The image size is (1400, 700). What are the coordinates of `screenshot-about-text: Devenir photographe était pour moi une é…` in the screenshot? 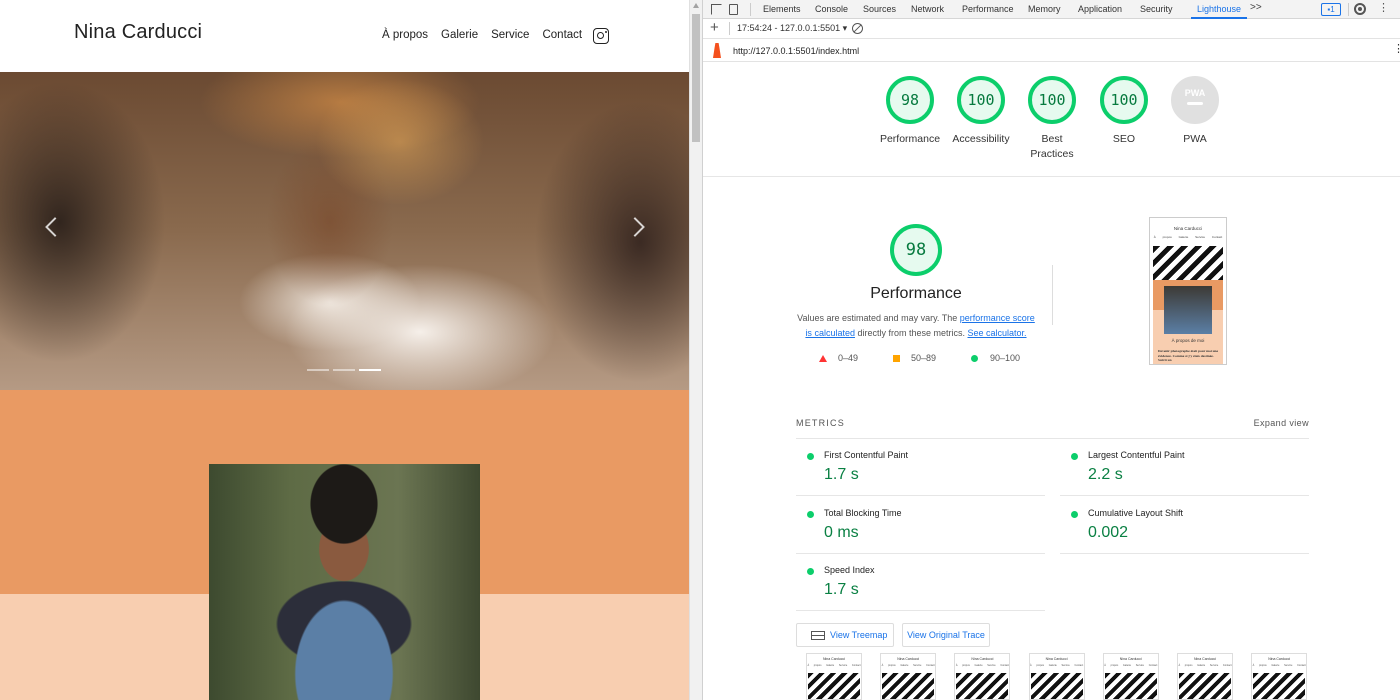 It's located at (1188, 355).